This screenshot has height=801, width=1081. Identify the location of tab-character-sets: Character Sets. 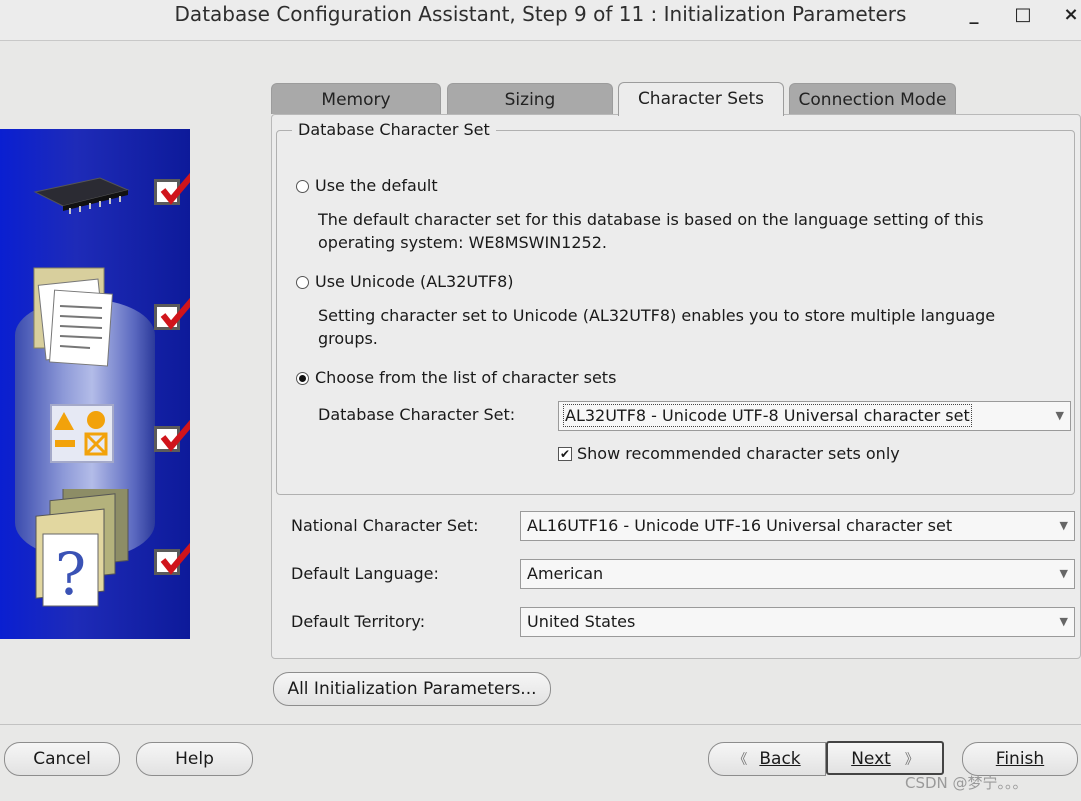
(701, 99).